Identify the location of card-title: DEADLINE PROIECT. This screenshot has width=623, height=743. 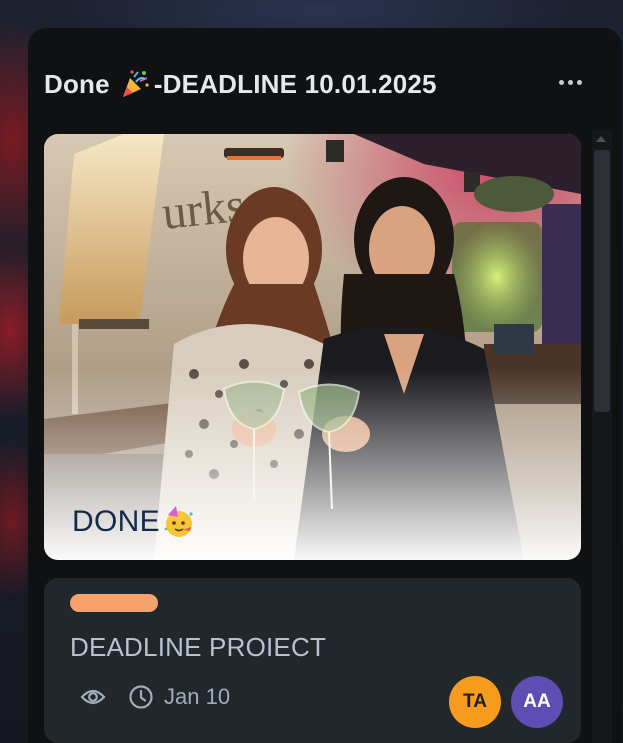
(198, 647).